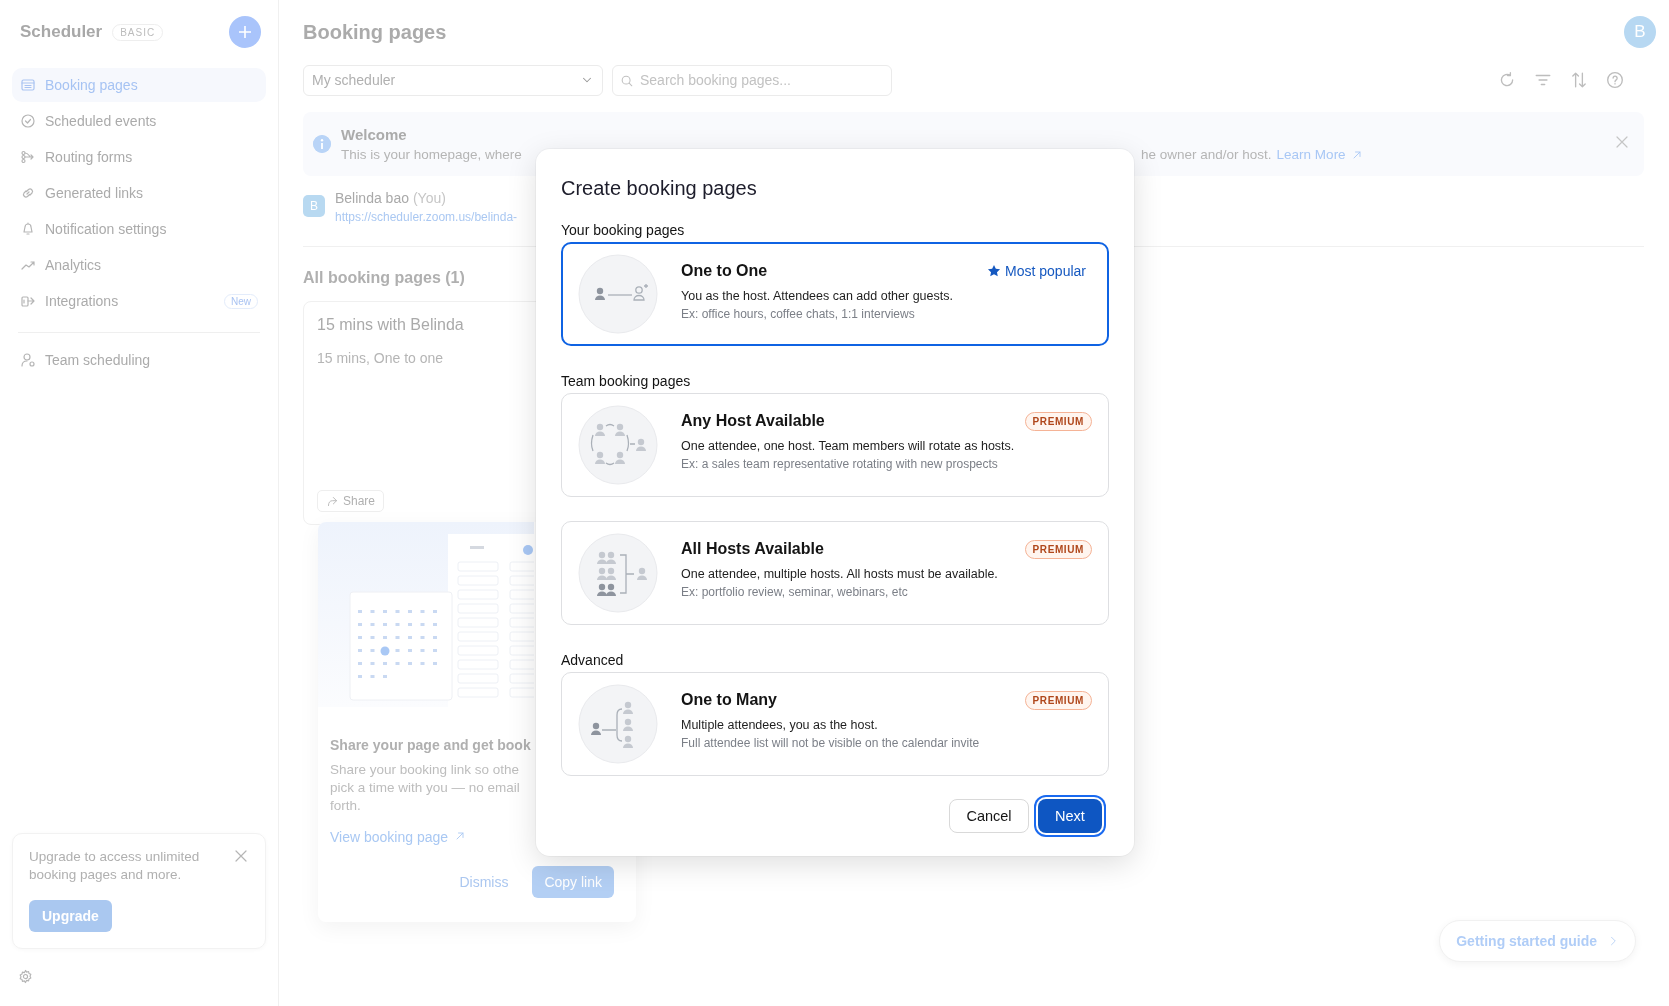 The image size is (1669, 1006). What do you see at coordinates (753, 421) in the screenshot?
I see `card-title: Any Host Available` at bounding box center [753, 421].